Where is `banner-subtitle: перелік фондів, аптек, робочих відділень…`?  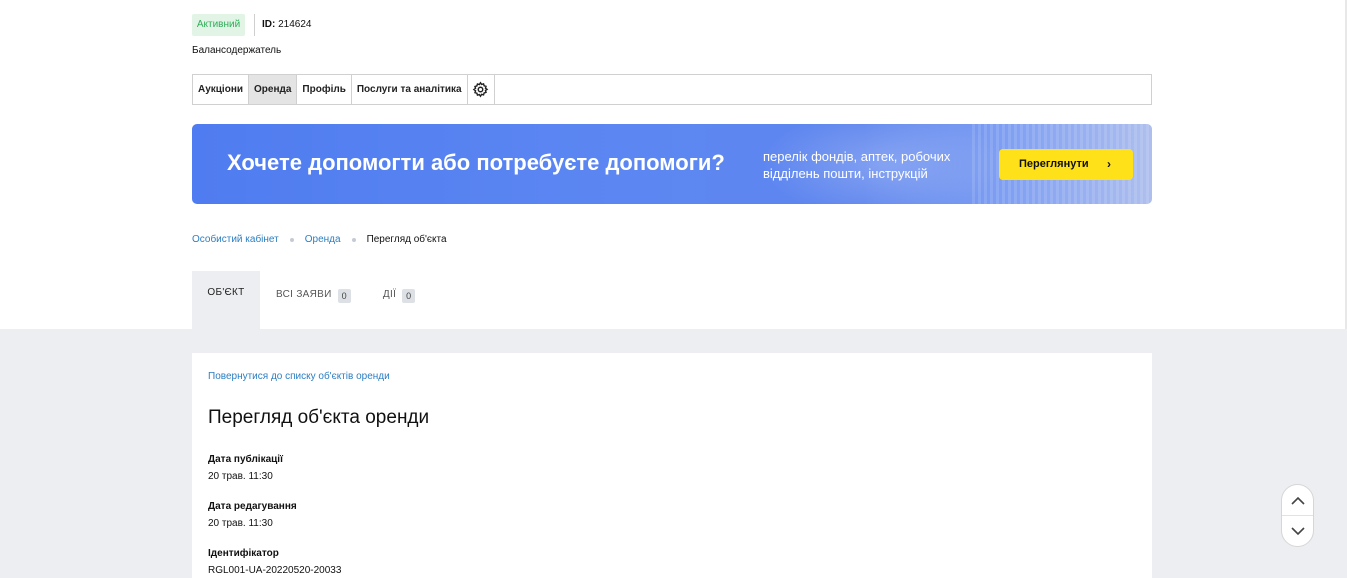
banner-subtitle: перелік фондів, аптек, робочих відділень… is located at coordinates (857, 165).